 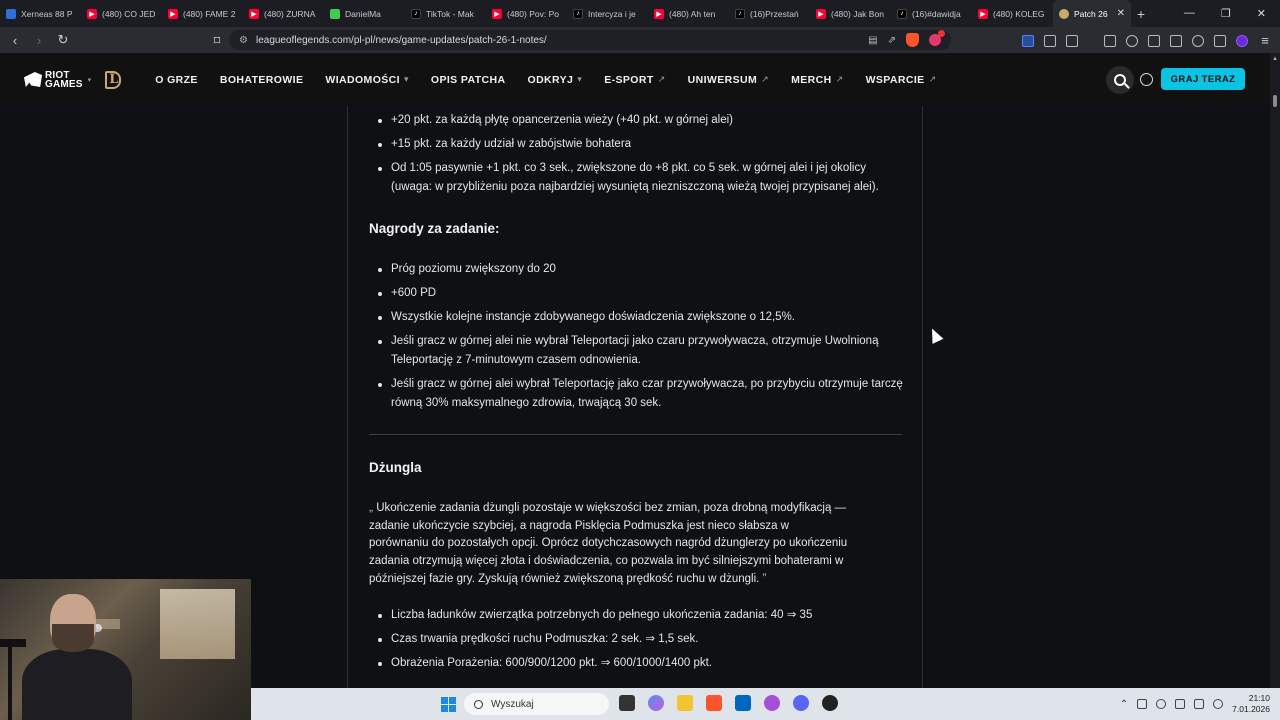 I want to click on webcam-overlay, so click(x=125, y=649).